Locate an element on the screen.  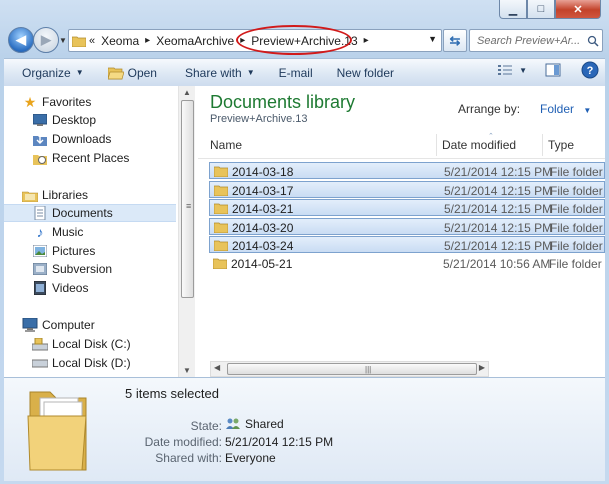
scroll-left-arrow-icon: ◀ is located at coordinates (217, 367).